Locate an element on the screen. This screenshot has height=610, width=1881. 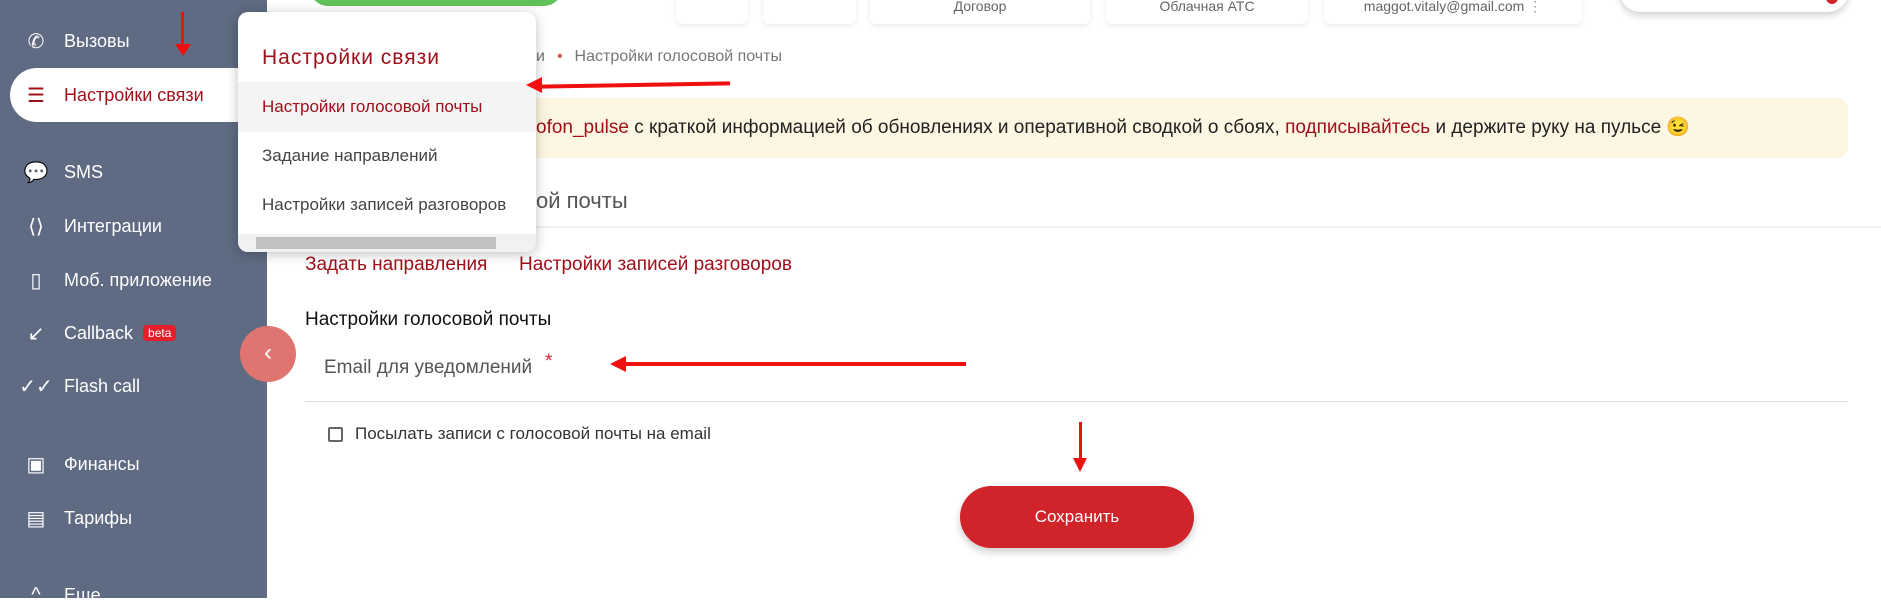
sidebar-item-sms: 💬 SMS is located at coordinates (62, 172).